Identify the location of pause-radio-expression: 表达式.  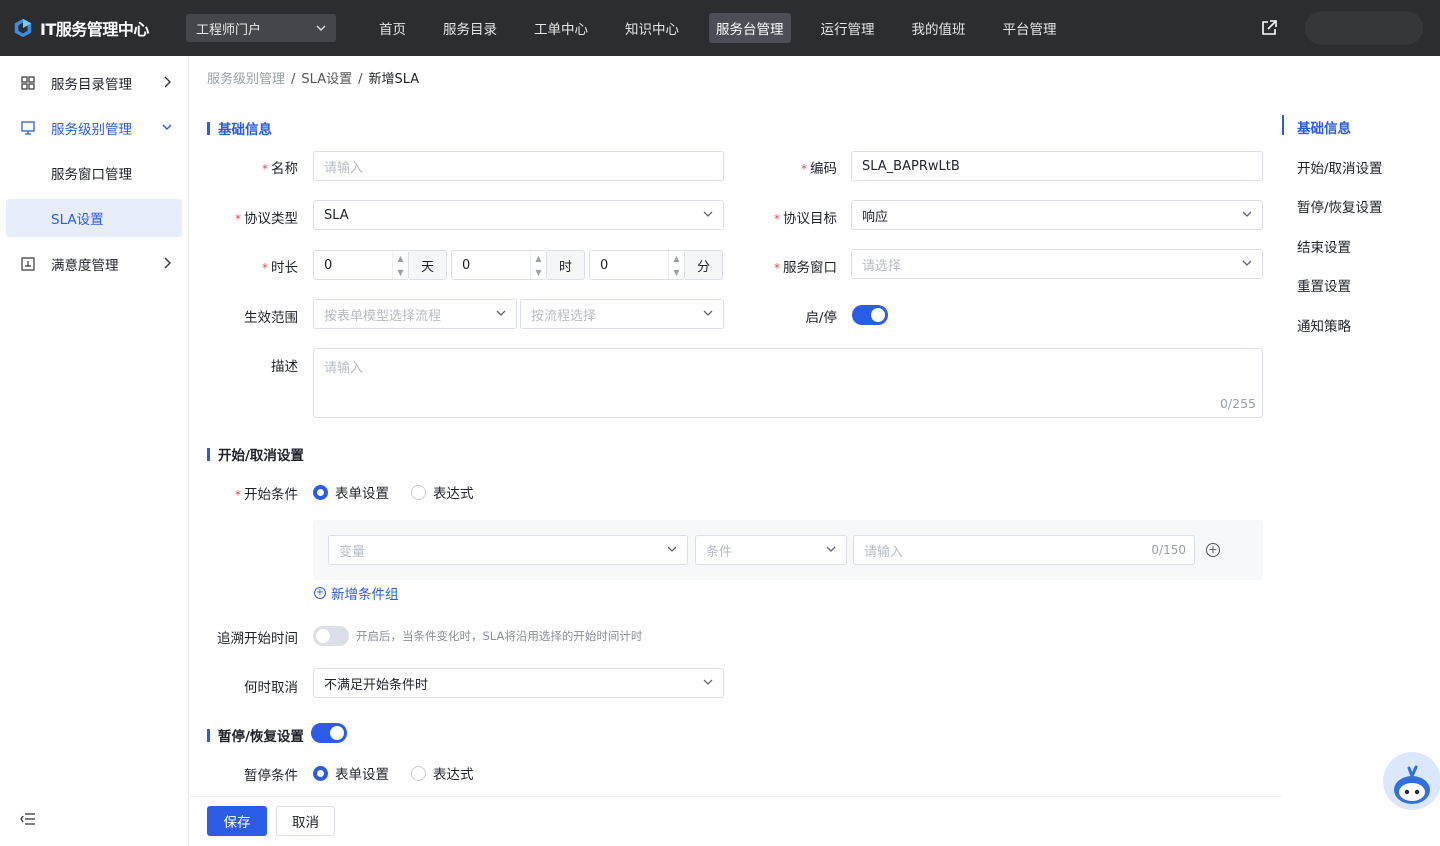
(442, 773).